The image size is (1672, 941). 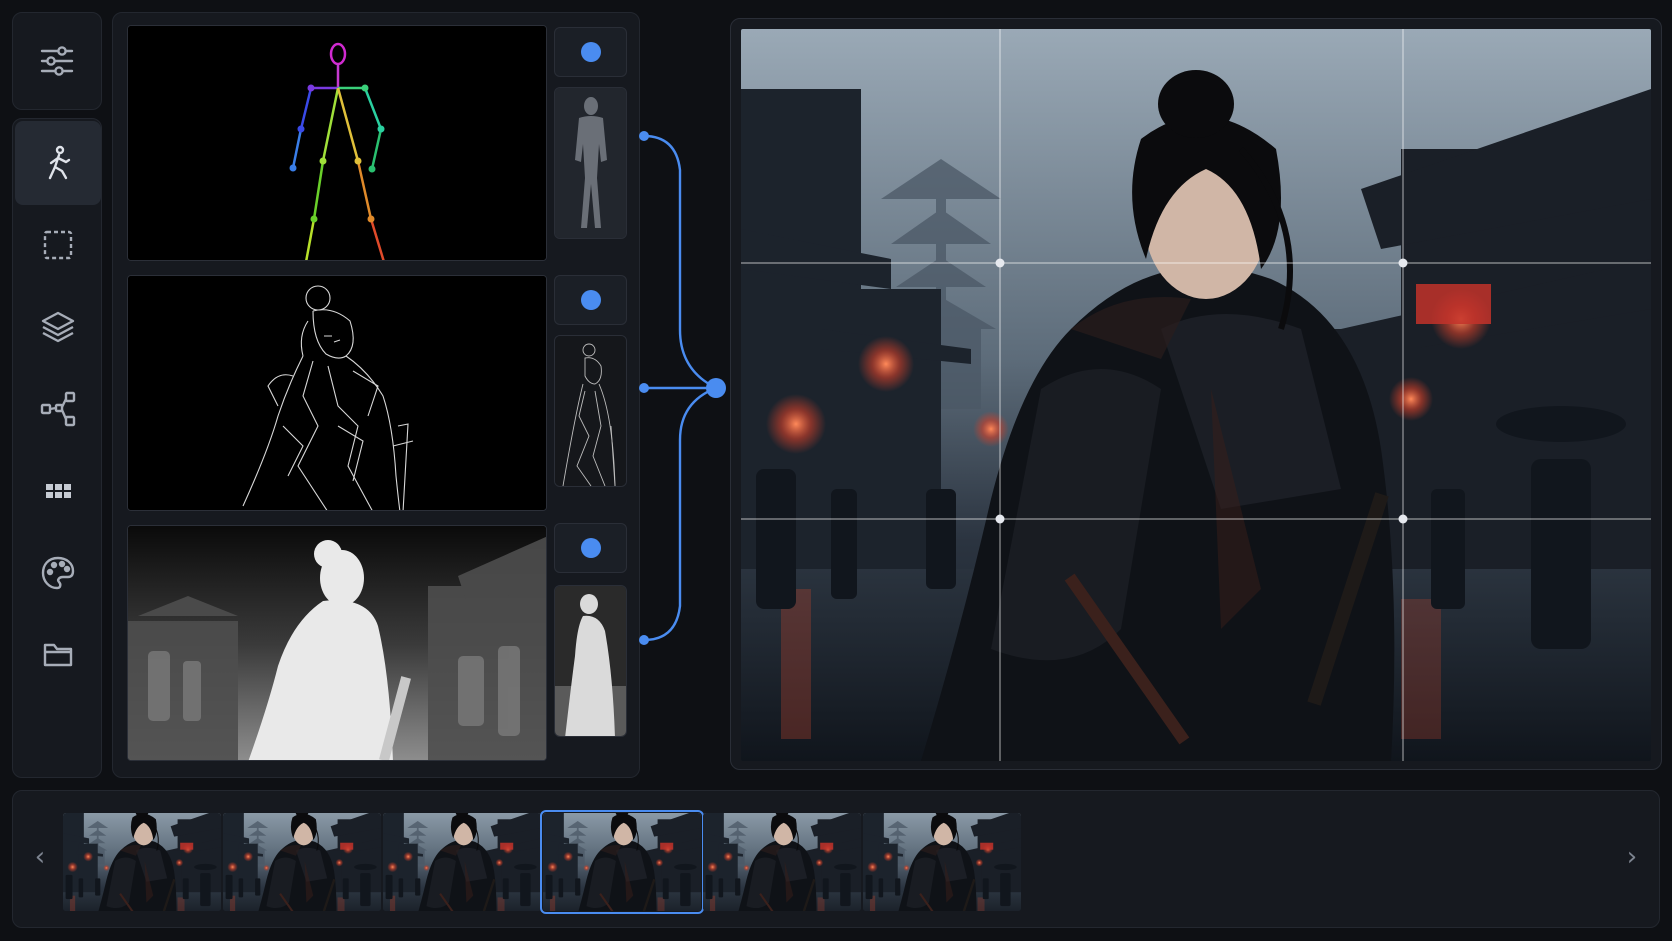 I want to click on layers-icon, so click(x=58, y=327).